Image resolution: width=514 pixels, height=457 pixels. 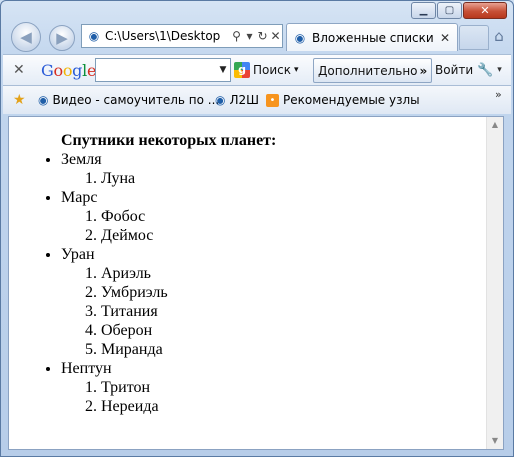 I want to click on google-icon: g, so click(x=242, y=70).